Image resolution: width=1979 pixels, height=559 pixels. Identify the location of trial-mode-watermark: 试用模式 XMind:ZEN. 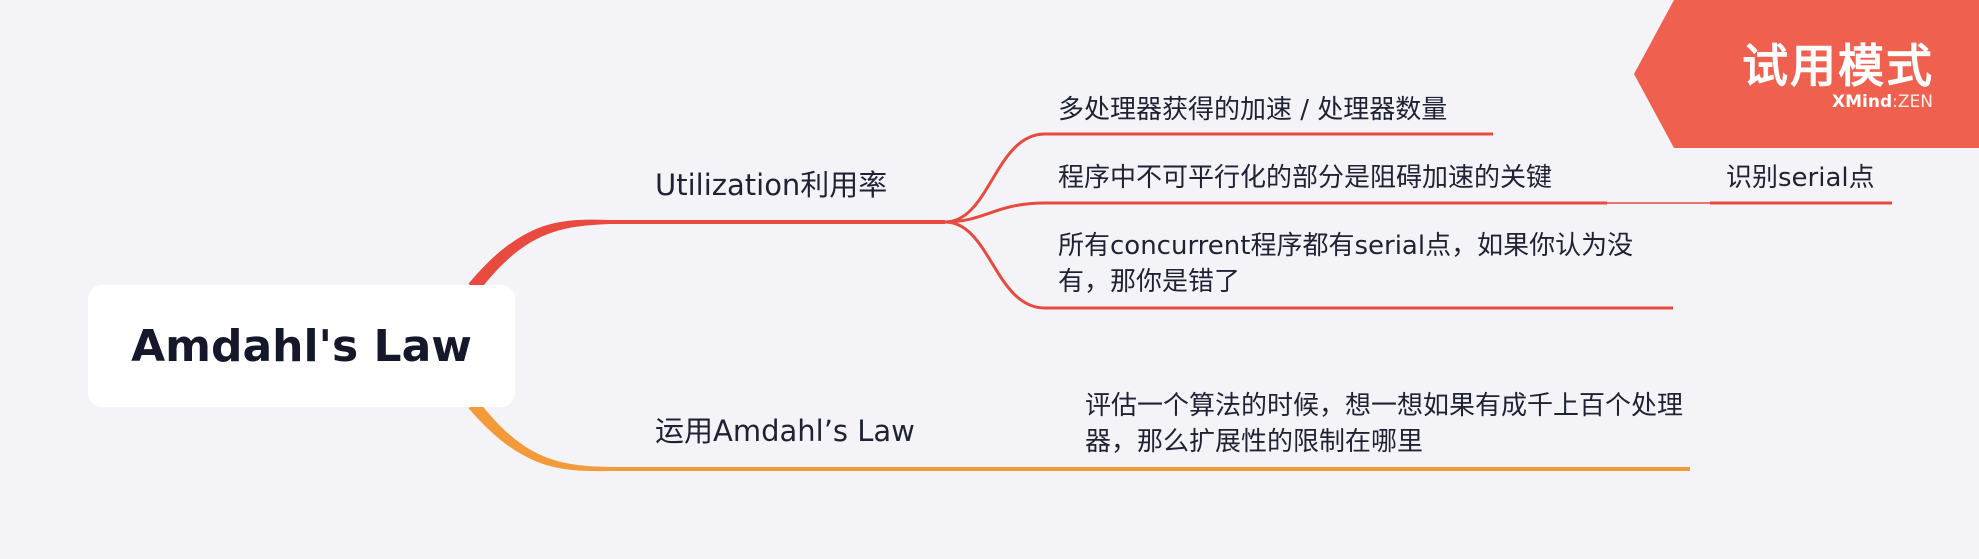
(1806, 74).